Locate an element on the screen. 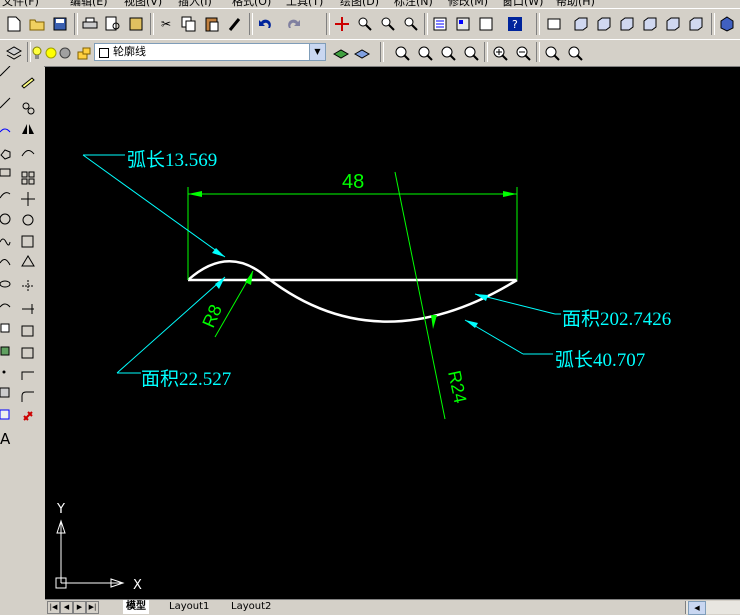  preview-icon is located at coordinates (113, 24).